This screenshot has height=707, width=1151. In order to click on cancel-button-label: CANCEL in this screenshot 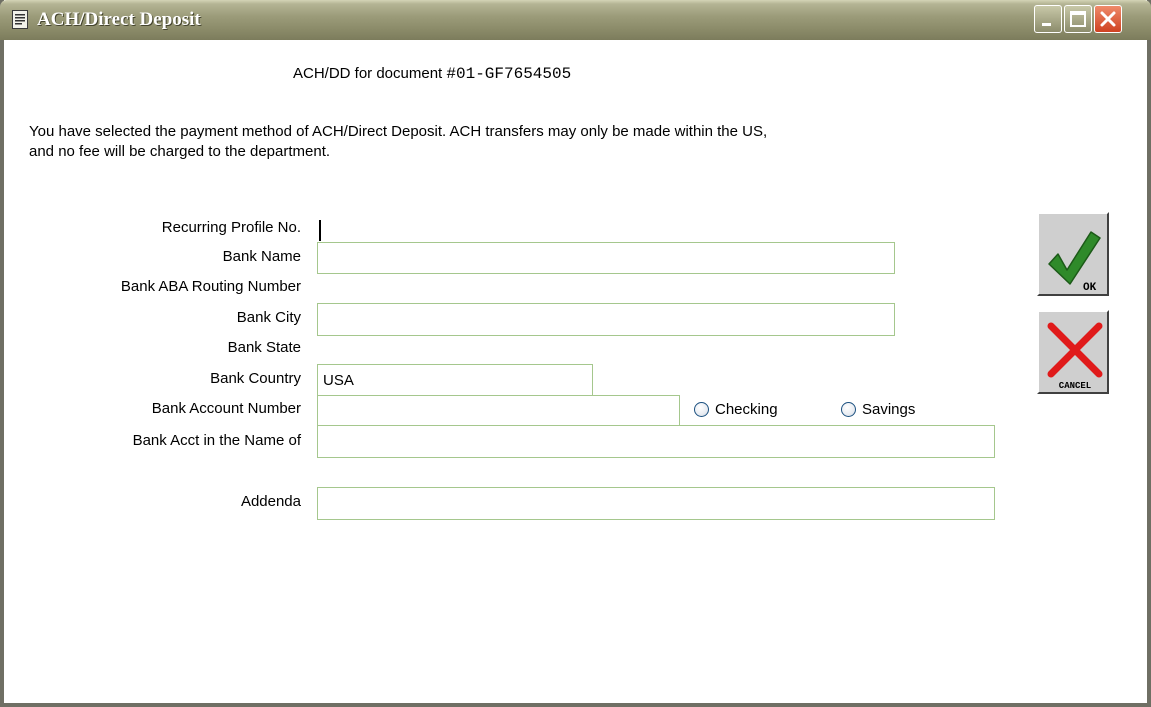, I will do `click(1075, 386)`.